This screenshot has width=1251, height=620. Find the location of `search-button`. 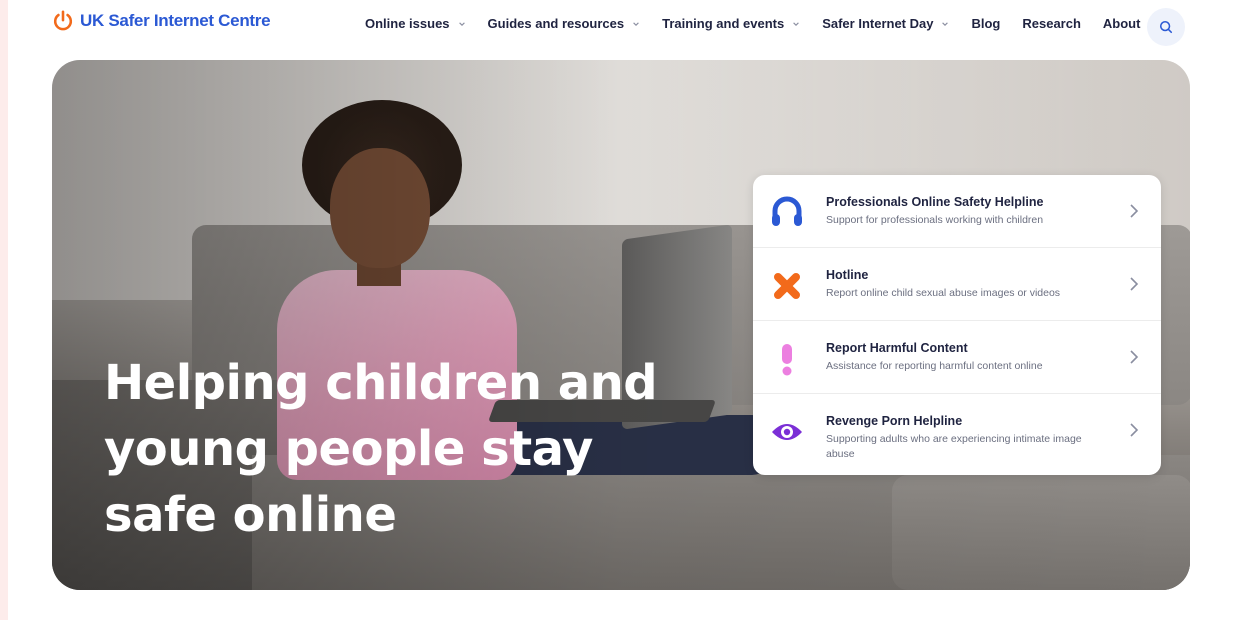

search-button is located at coordinates (1166, 27).